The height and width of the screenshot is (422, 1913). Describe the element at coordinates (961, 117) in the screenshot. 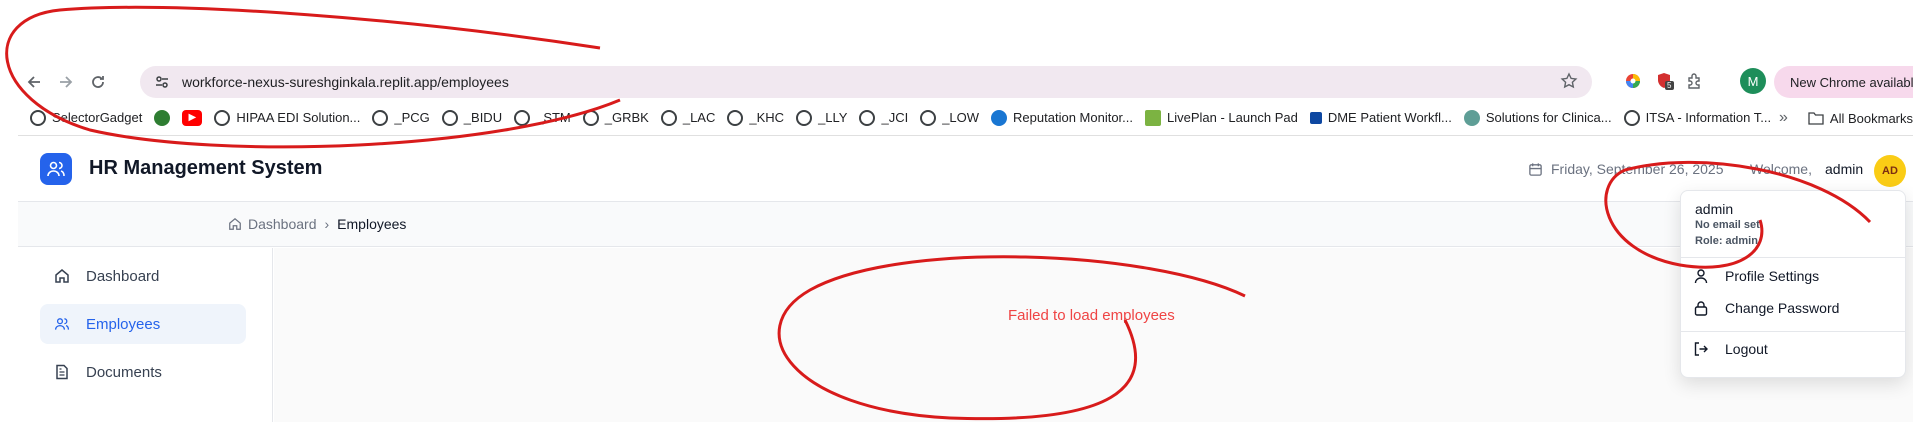

I see `bookmark-label: _LOW` at that location.